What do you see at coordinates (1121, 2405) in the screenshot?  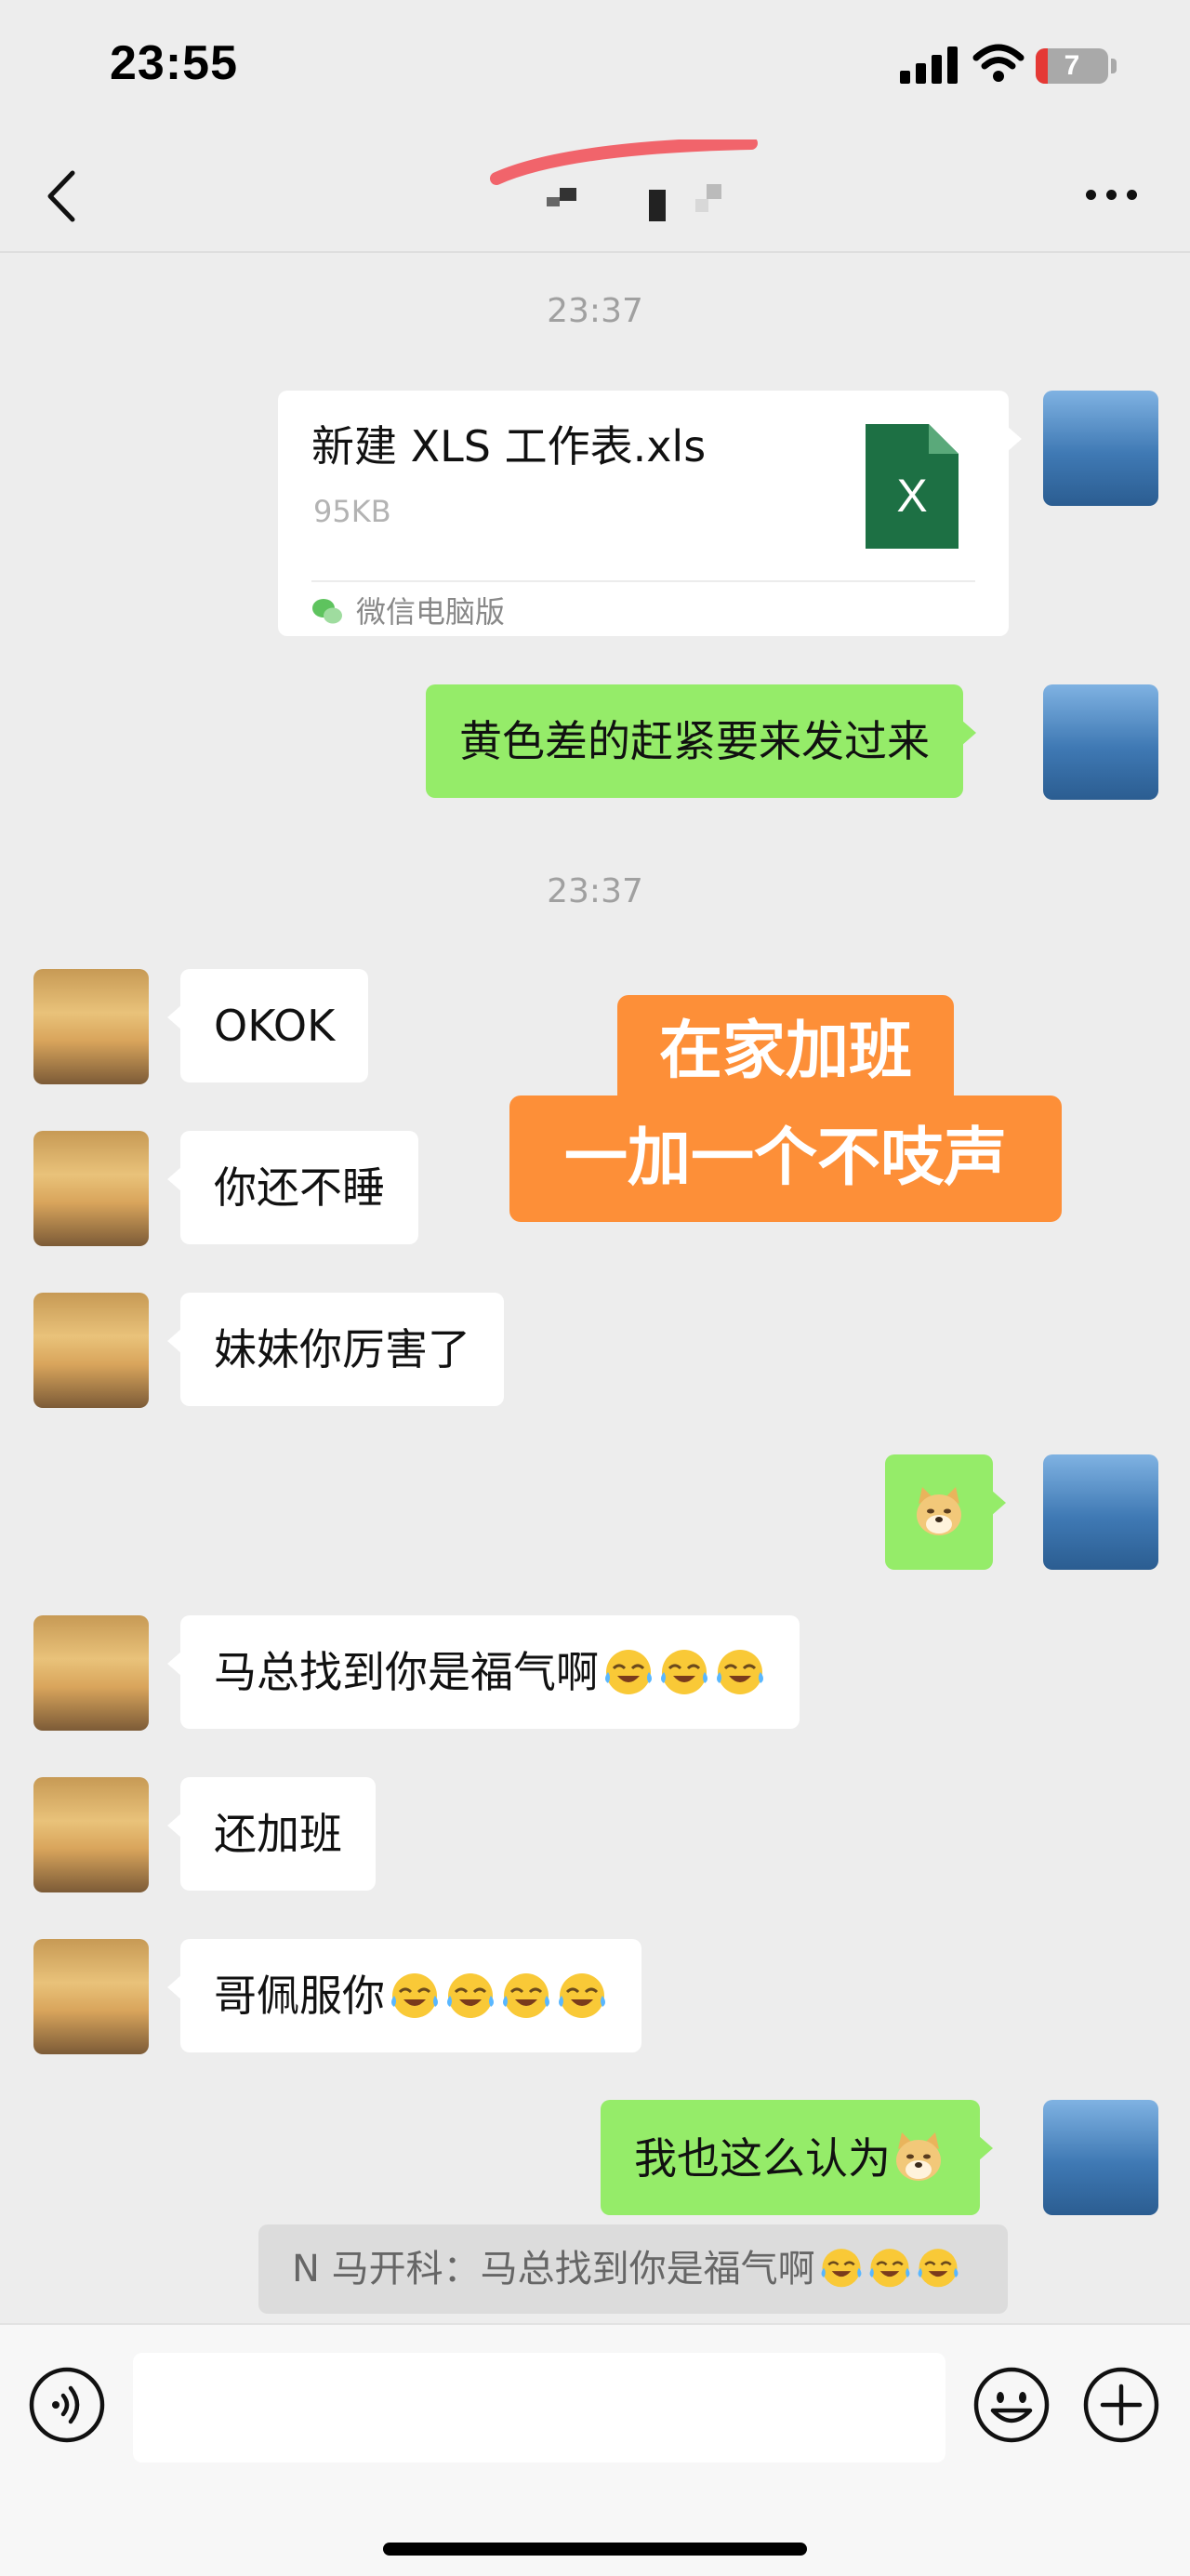 I see `add-attachment-icon` at bounding box center [1121, 2405].